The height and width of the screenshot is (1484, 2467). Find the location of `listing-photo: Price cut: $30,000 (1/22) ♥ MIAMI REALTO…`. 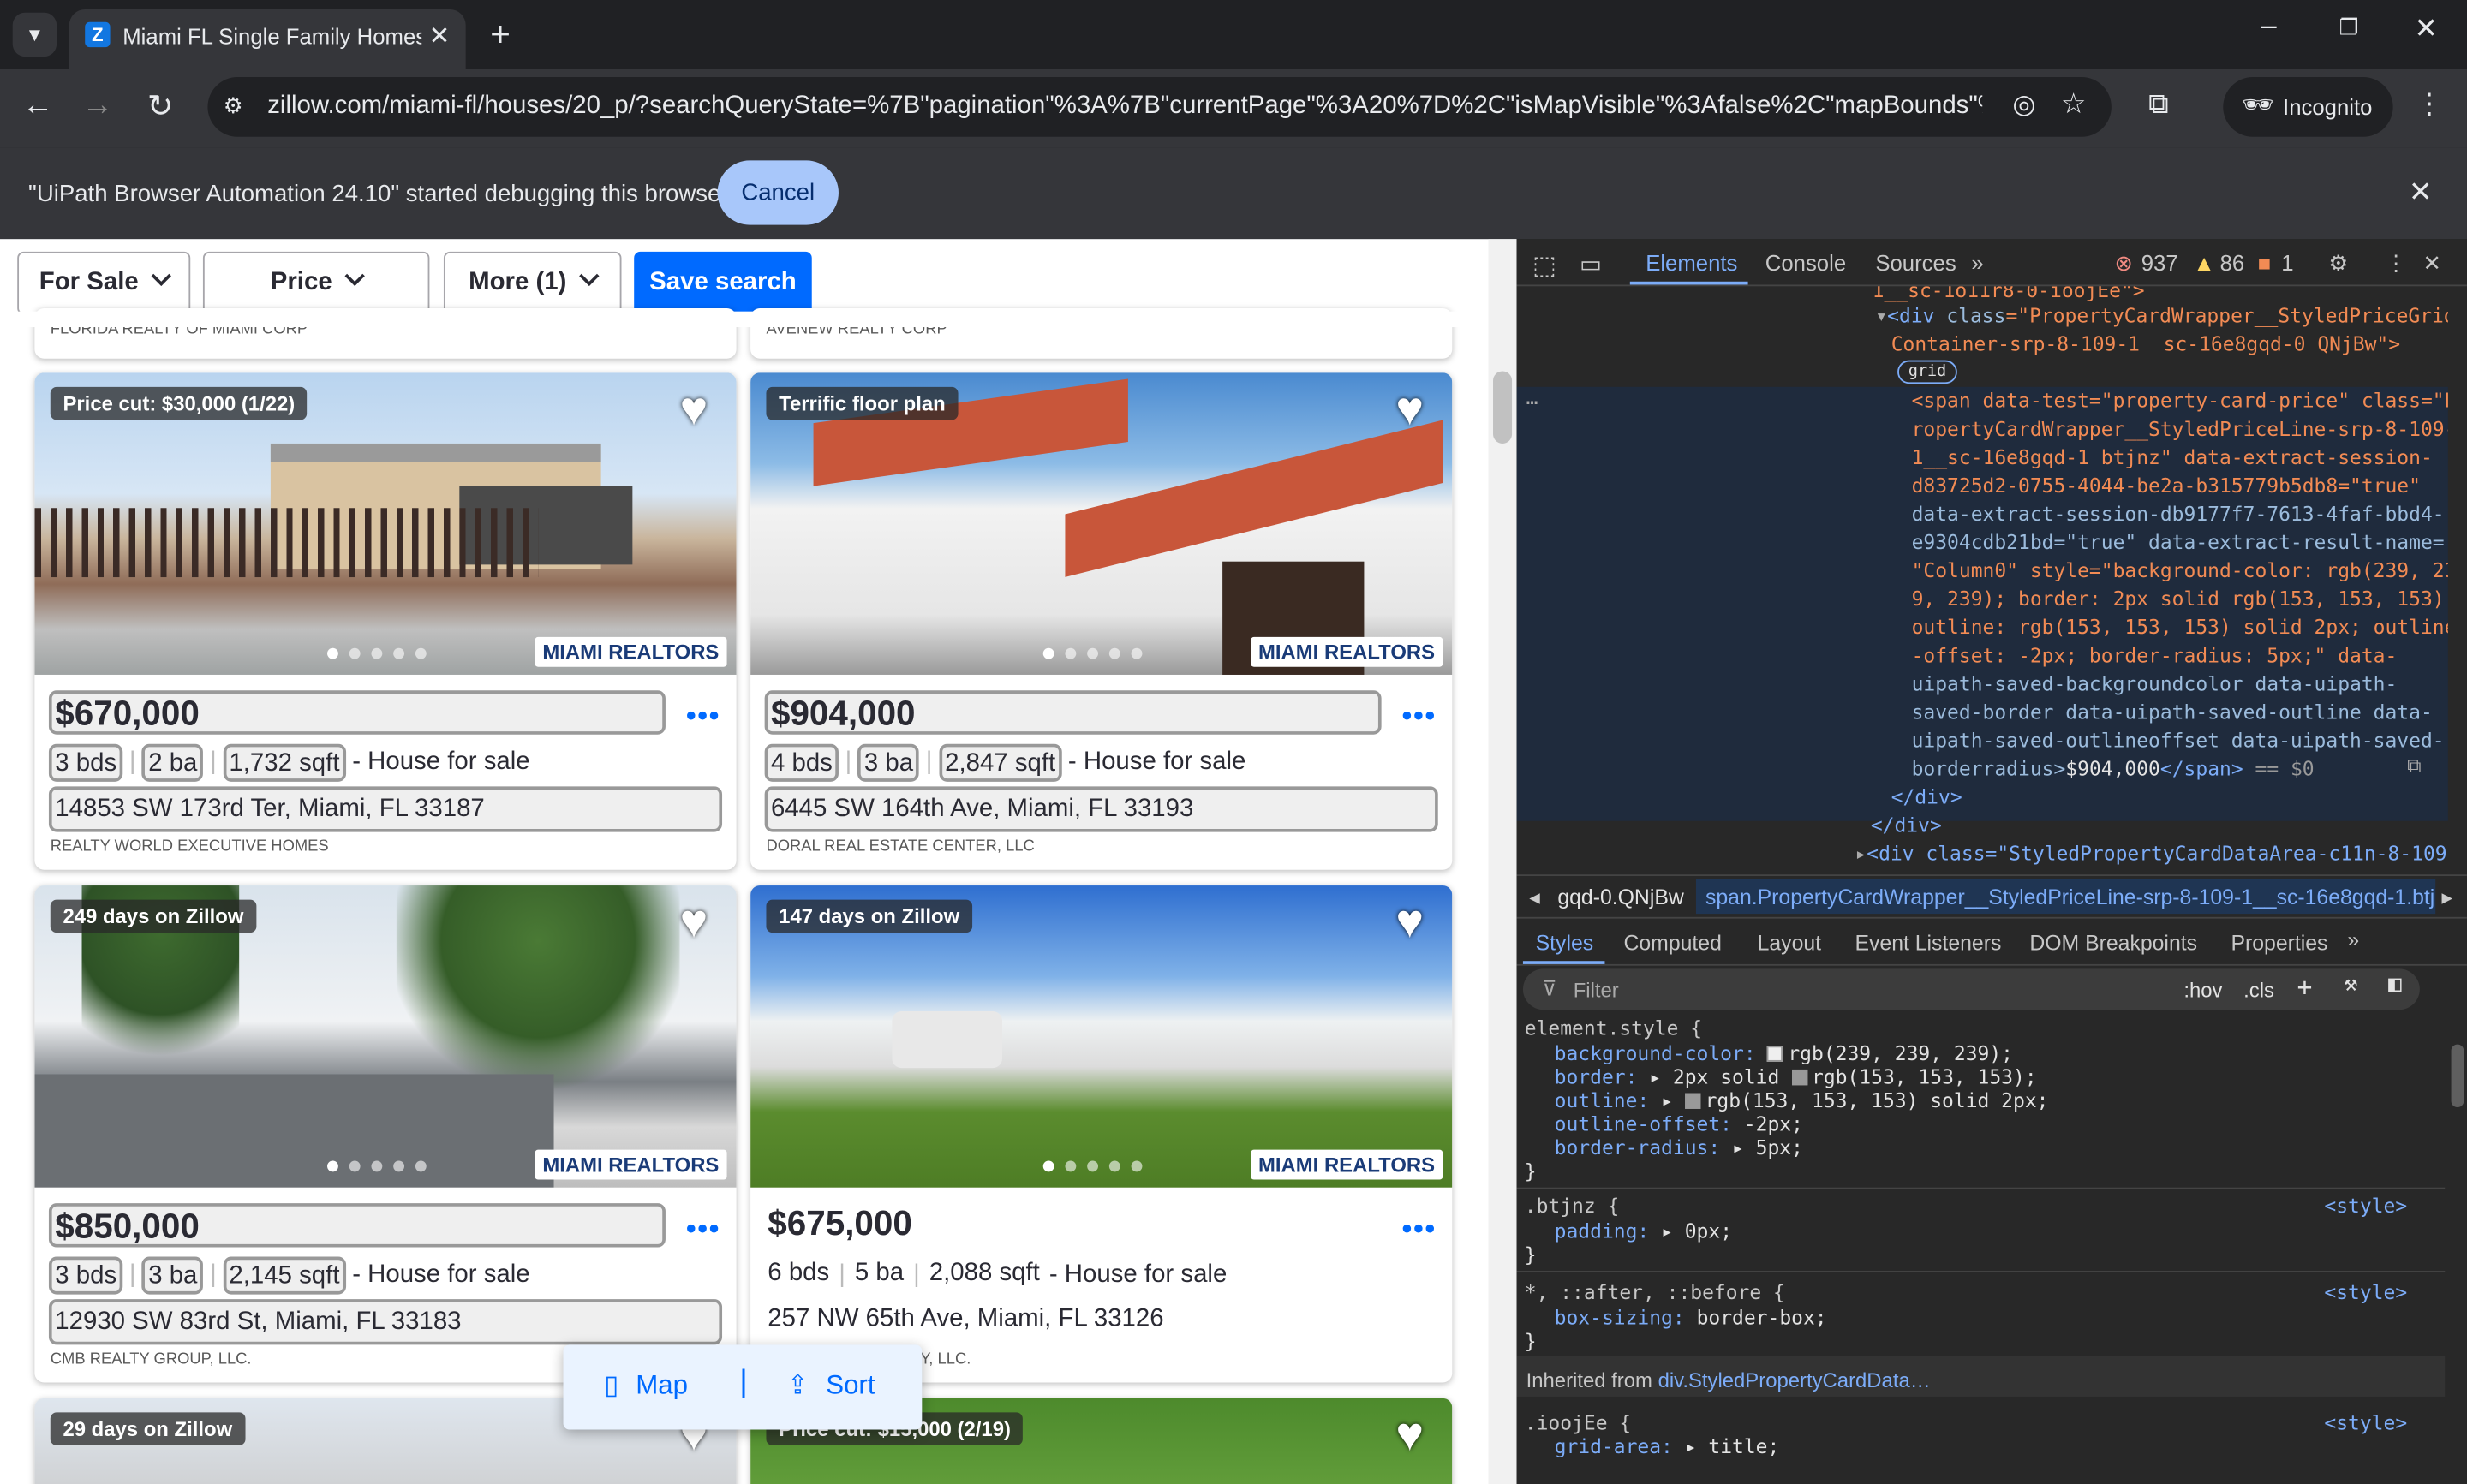

listing-photo: Price cut: $30,000 (1/22) ♥ MIAMI REALTO… is located at coordinates (386, 524).